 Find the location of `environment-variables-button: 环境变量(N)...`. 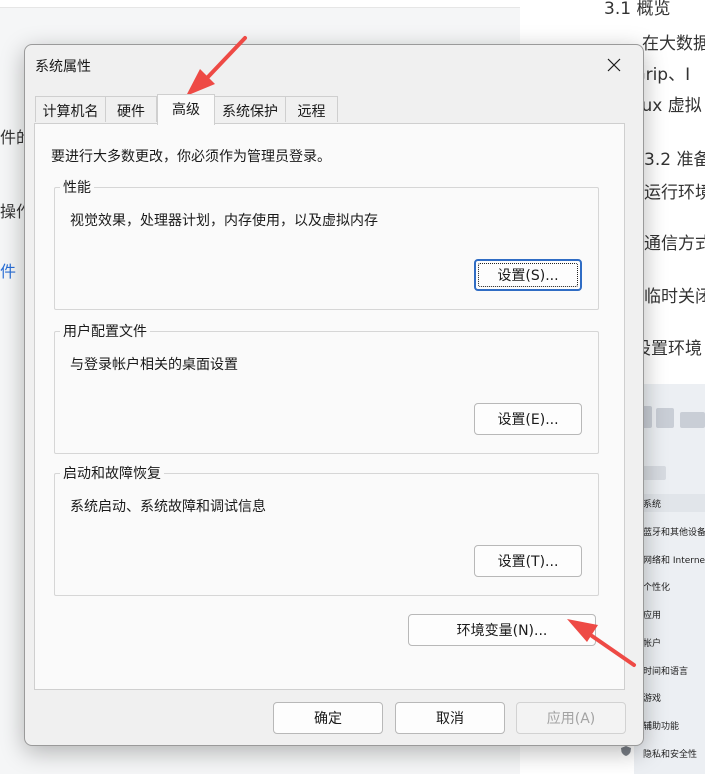

environment-variables-button: 环境变量(N)... is located at coordinates (502, 630).